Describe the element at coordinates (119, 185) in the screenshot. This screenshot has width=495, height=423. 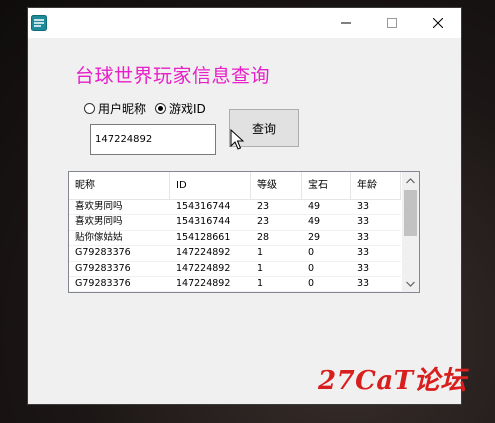
I see `column-header-nickname: 昵称` at that location.